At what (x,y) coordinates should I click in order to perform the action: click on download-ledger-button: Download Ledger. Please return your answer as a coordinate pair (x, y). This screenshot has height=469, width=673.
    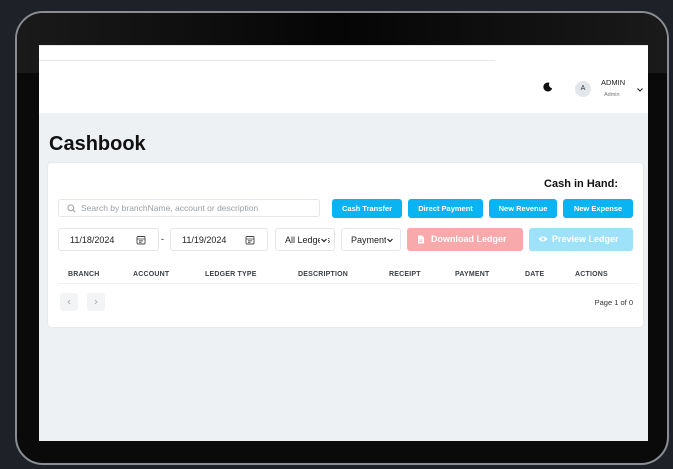
    Looking at the image, I should click on (465, 239).